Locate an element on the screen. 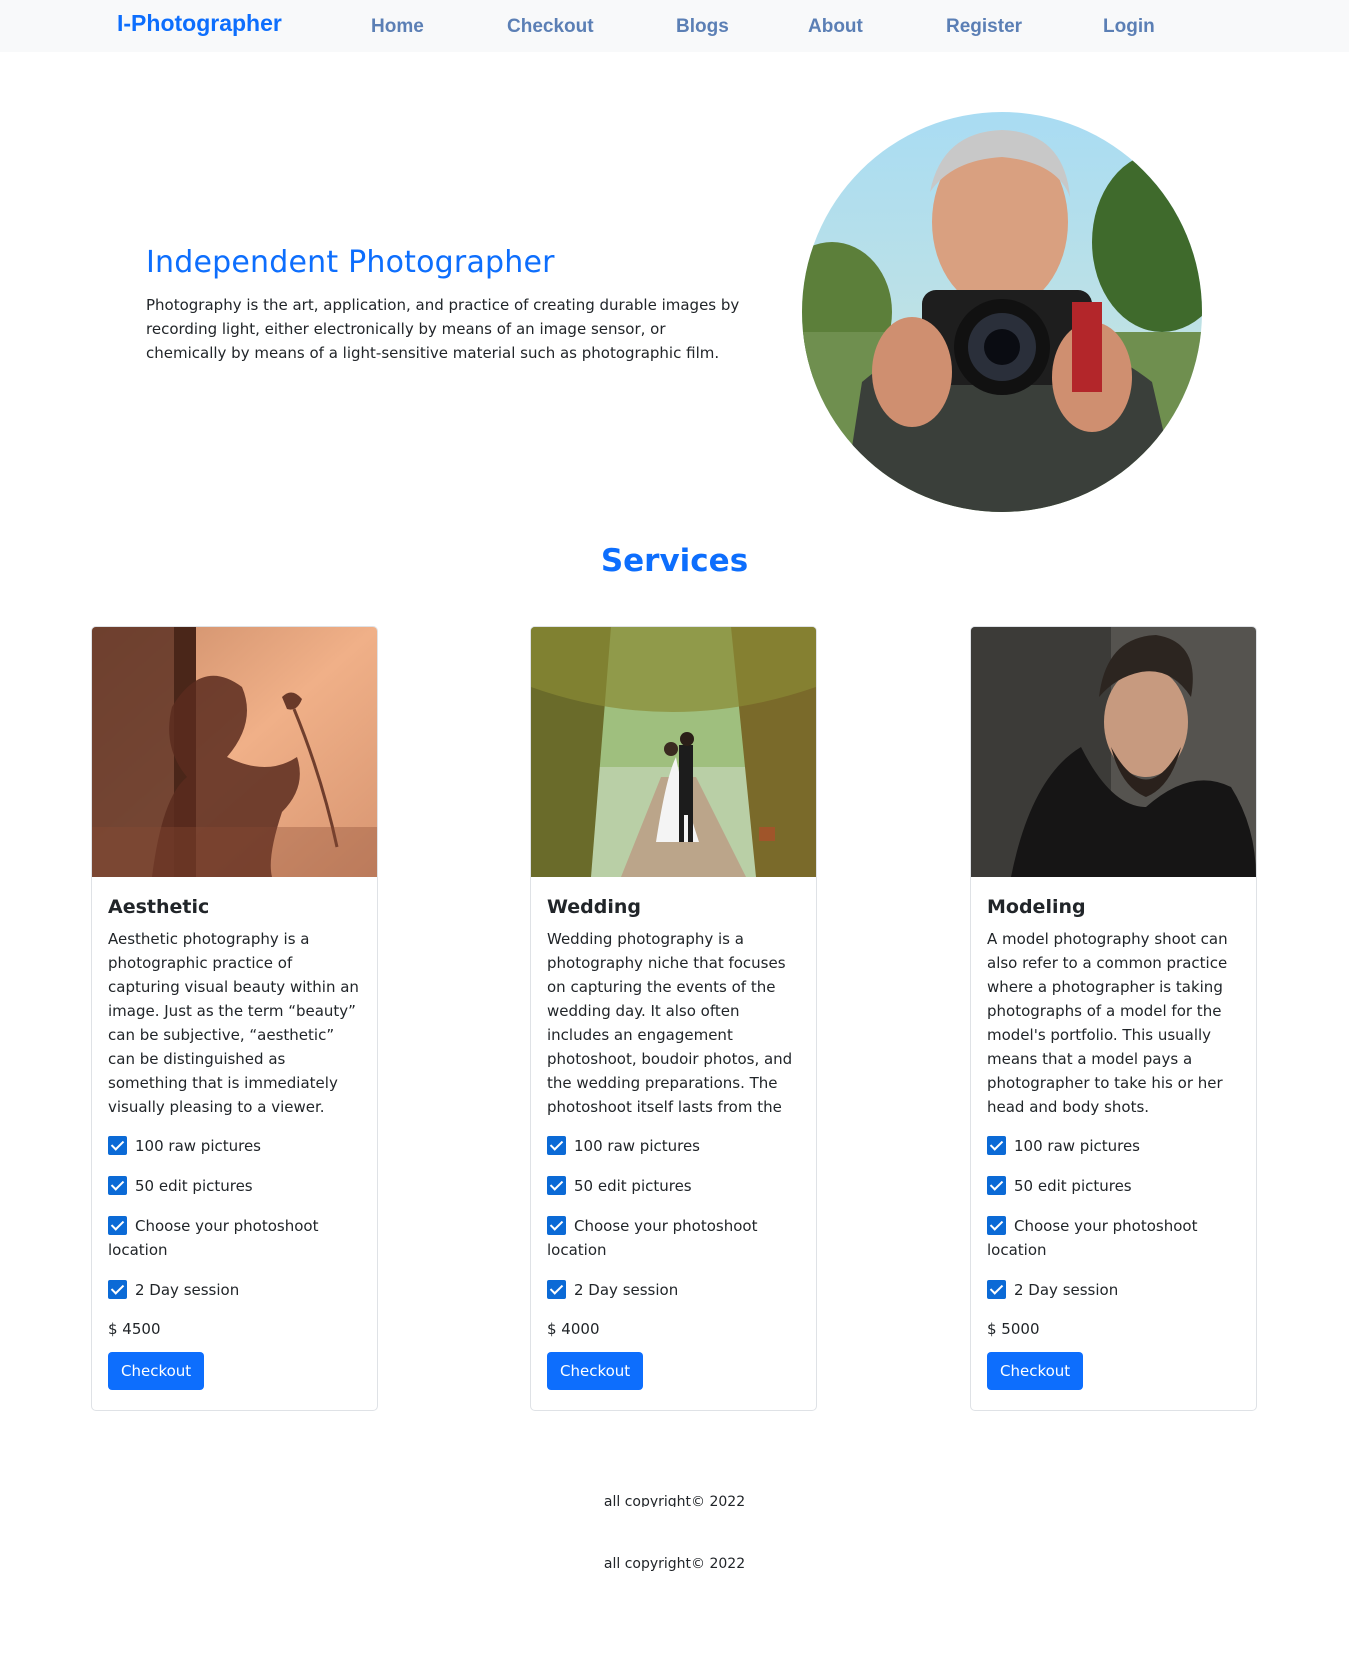 The image size is (1349, 1657). aesthetic-image is located at coordinates (234, 752).